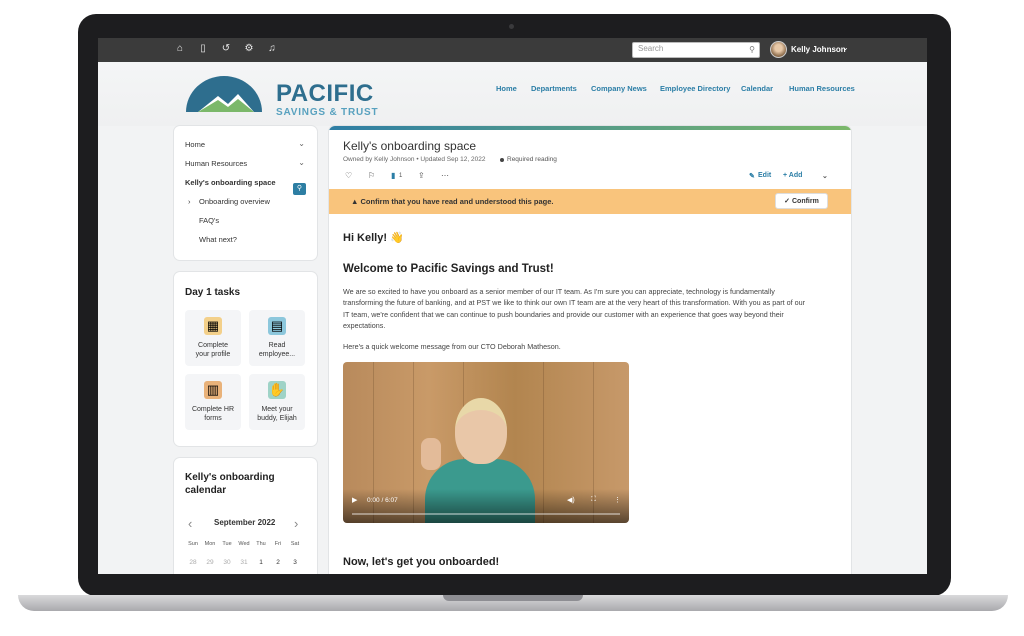  What do you see at coordinates (224, 94) in the screenshot?
I see `mountain-logo-icon` at bounding box center [224, 94].